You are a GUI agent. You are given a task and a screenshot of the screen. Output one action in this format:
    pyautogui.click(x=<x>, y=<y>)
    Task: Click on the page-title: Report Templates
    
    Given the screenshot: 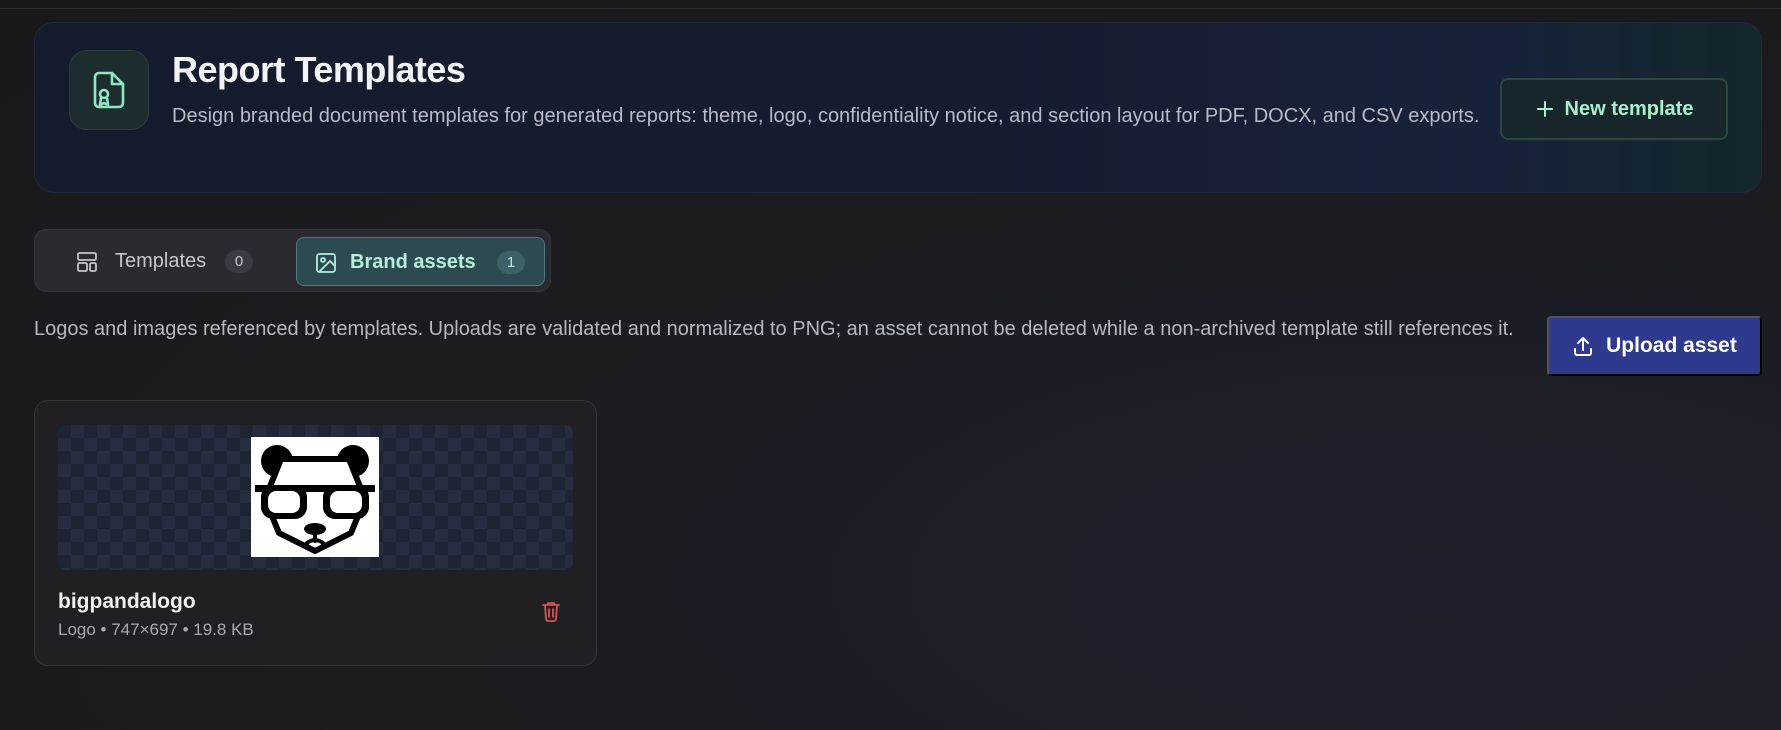 What is the action you would take?
    pyautogui.click(x=319, y=69)
    